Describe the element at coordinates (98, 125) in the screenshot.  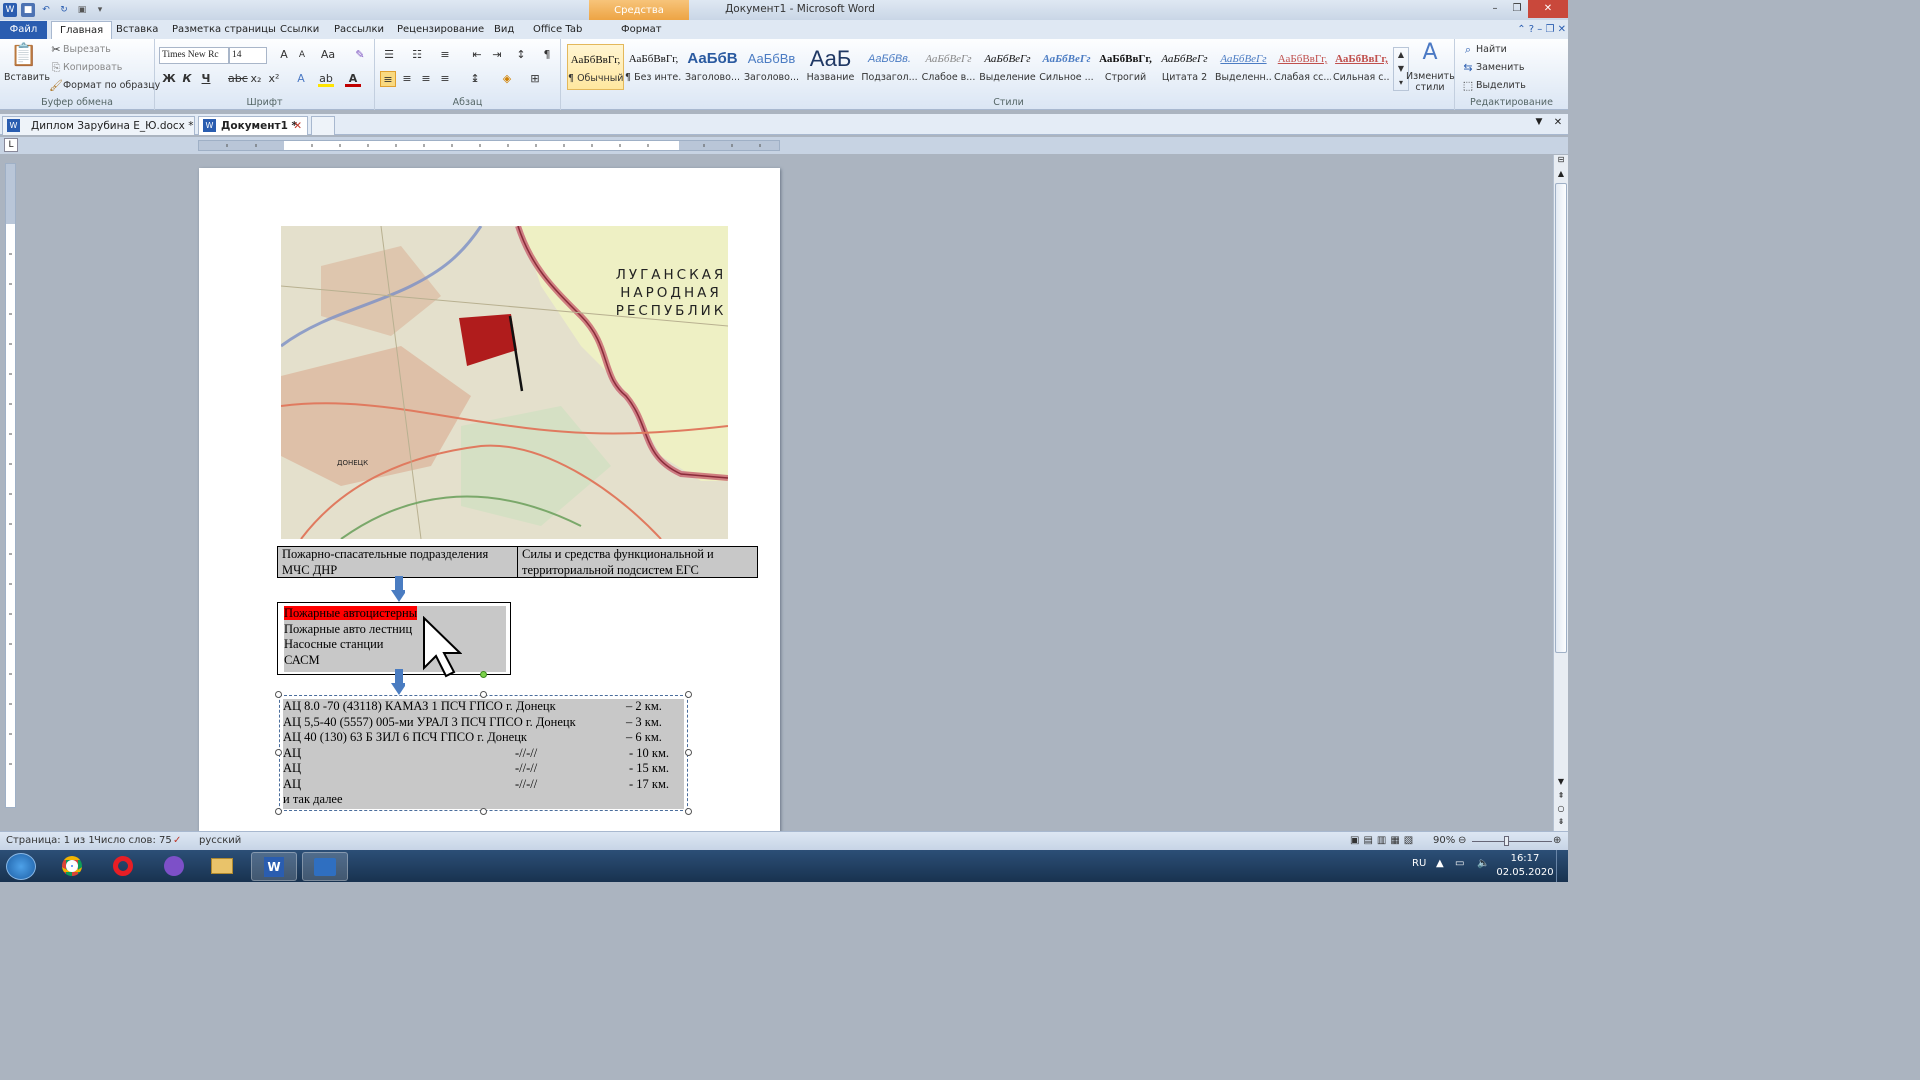
I see `doc-tab-diploma: W Диплом Зарубина Е_Ю.docx *` at that location.